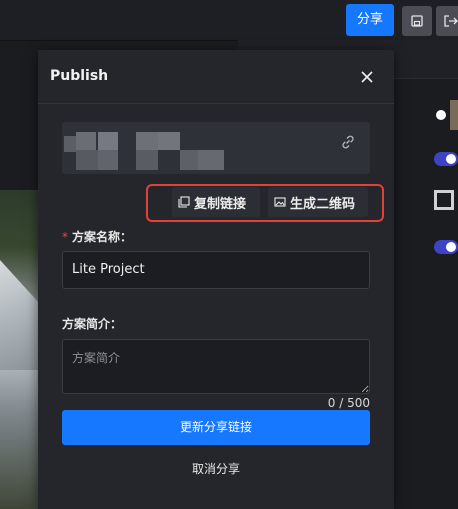 Image resolution: width=458 pixels, height=509 pixels. I want to click on exit-icon, so click(451, 21).